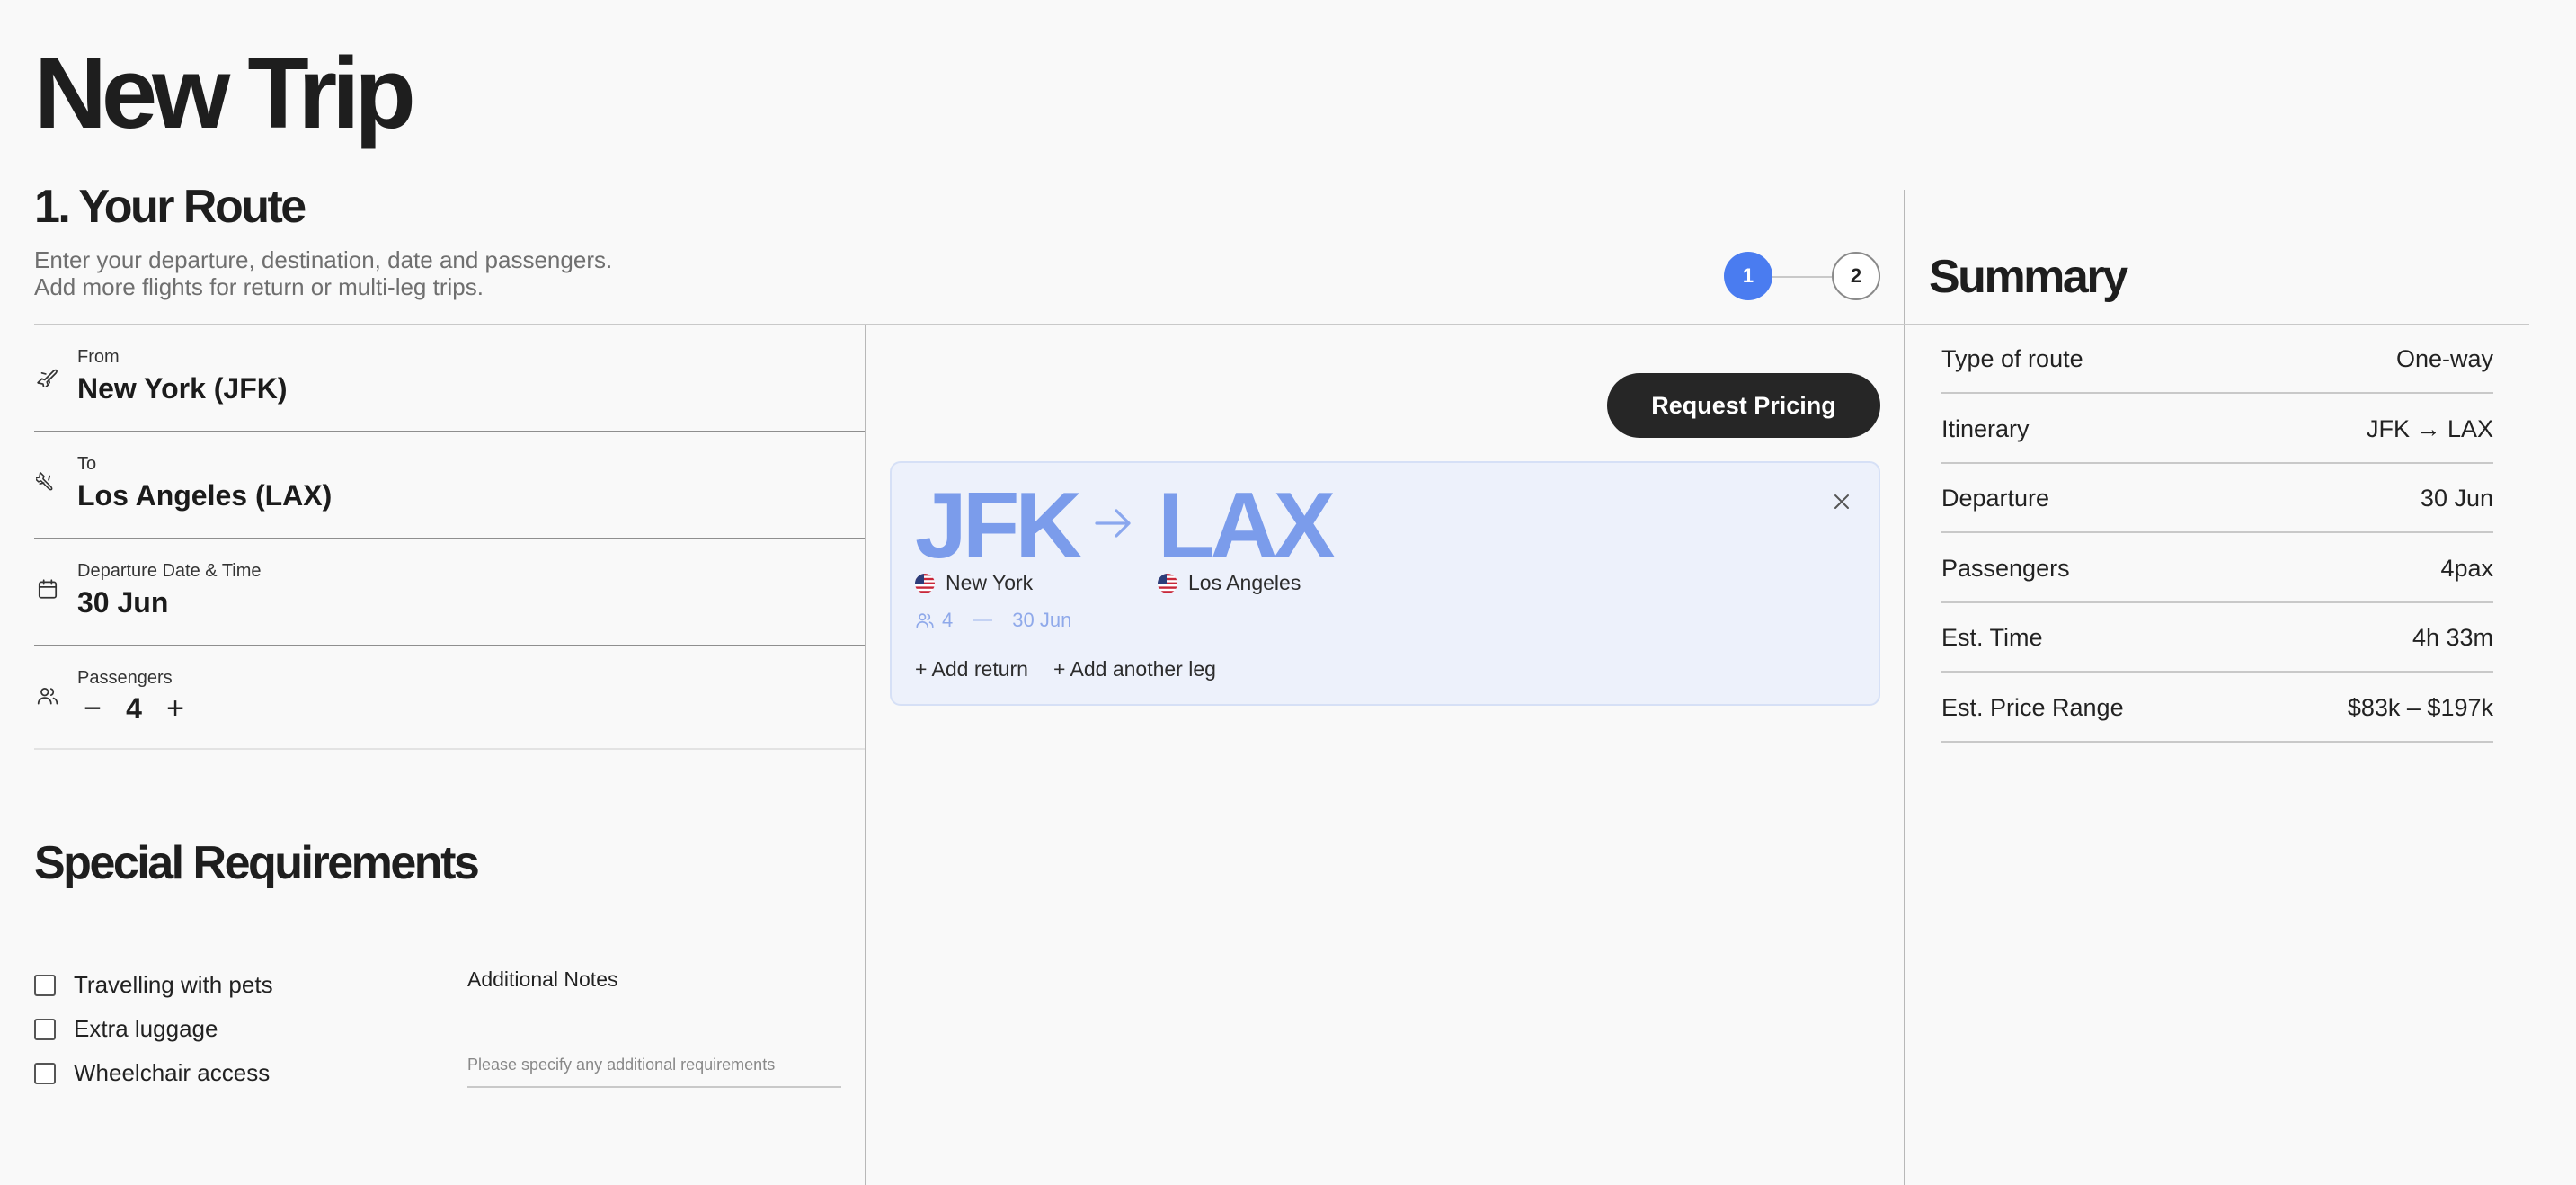 The height and width of the screenshot is (1185, 2576). What do you see at coordinates (45, 1029) in the screenshot?
I see `luggage-checkbox` at bounding box center [45, 1029].